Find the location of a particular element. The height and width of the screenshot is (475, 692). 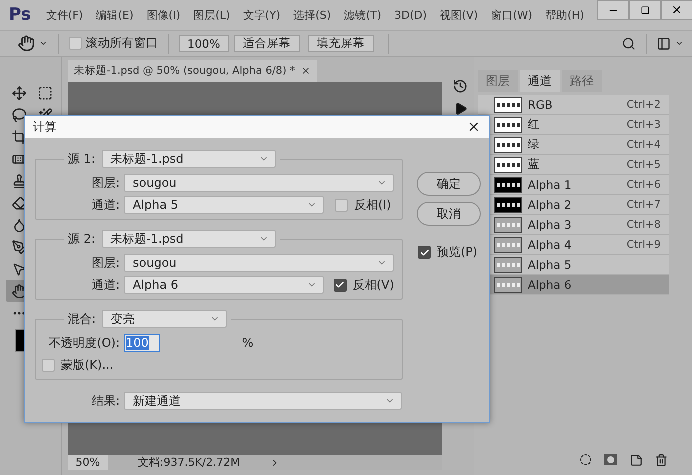

app-logo: Ps is located at coordinates (20, 15).